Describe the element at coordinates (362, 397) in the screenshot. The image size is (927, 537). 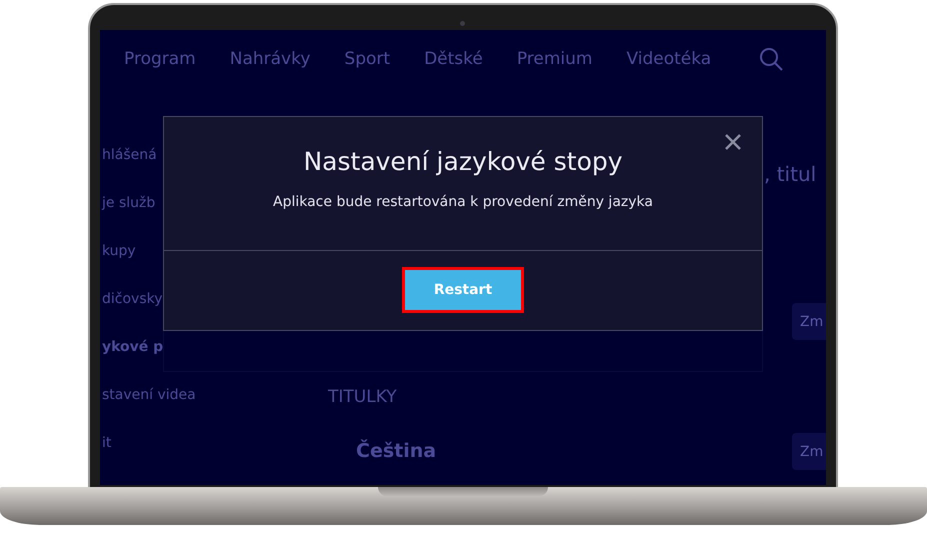
I see `section-label: TITULKY` at that location.